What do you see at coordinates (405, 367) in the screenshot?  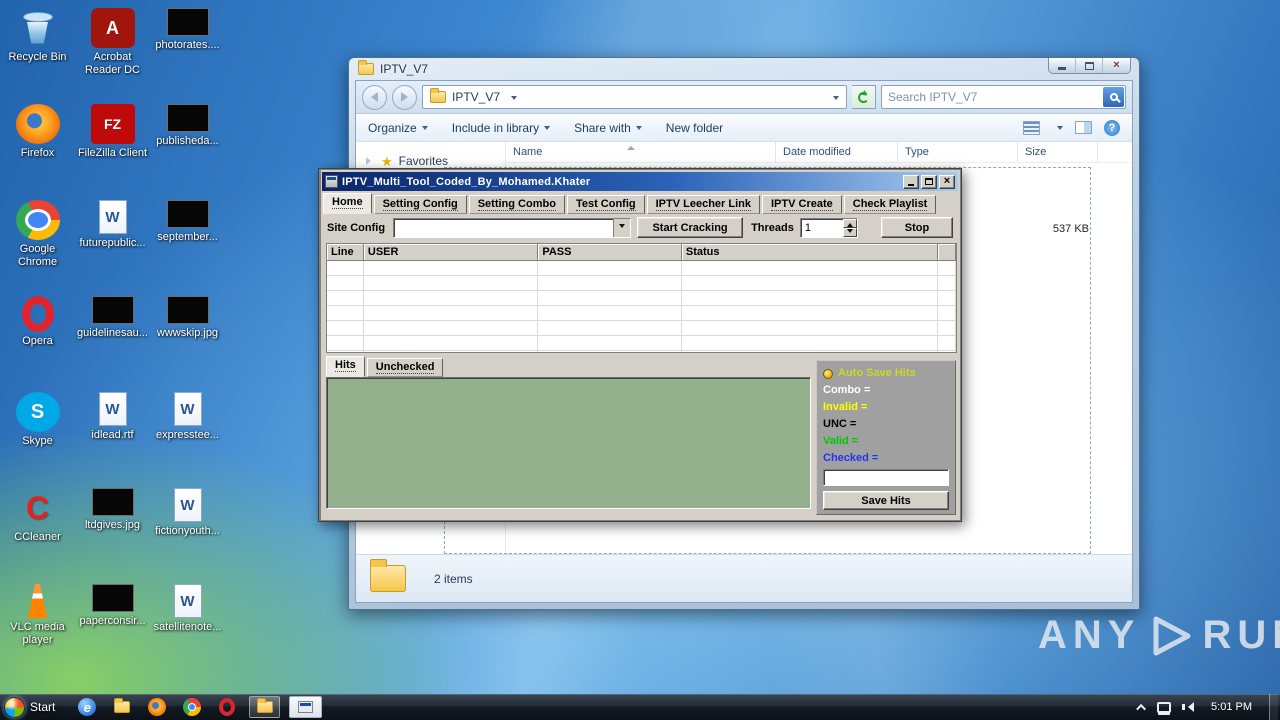 I see `result-tab-unchecked: Unchecked` at bounding box center [405, 367].